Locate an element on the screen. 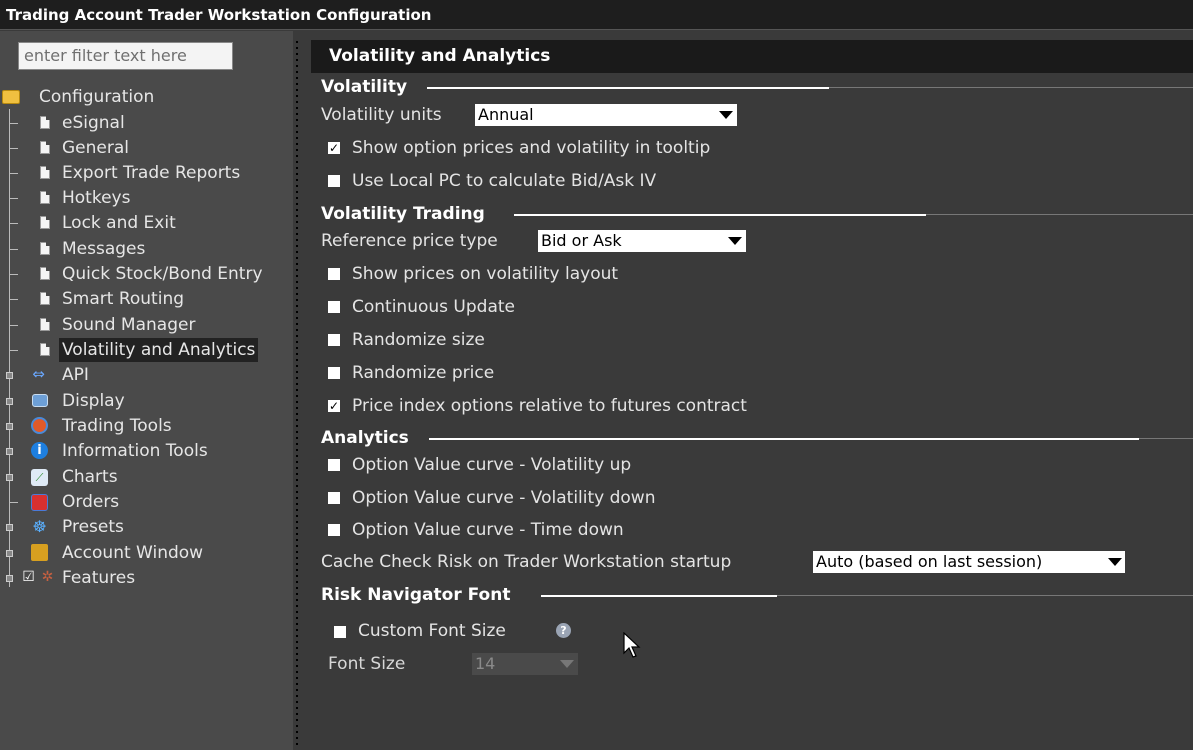 The image size is (1193, 750). select-value: Auto (based on last session) is located at coordinates (929, 561).